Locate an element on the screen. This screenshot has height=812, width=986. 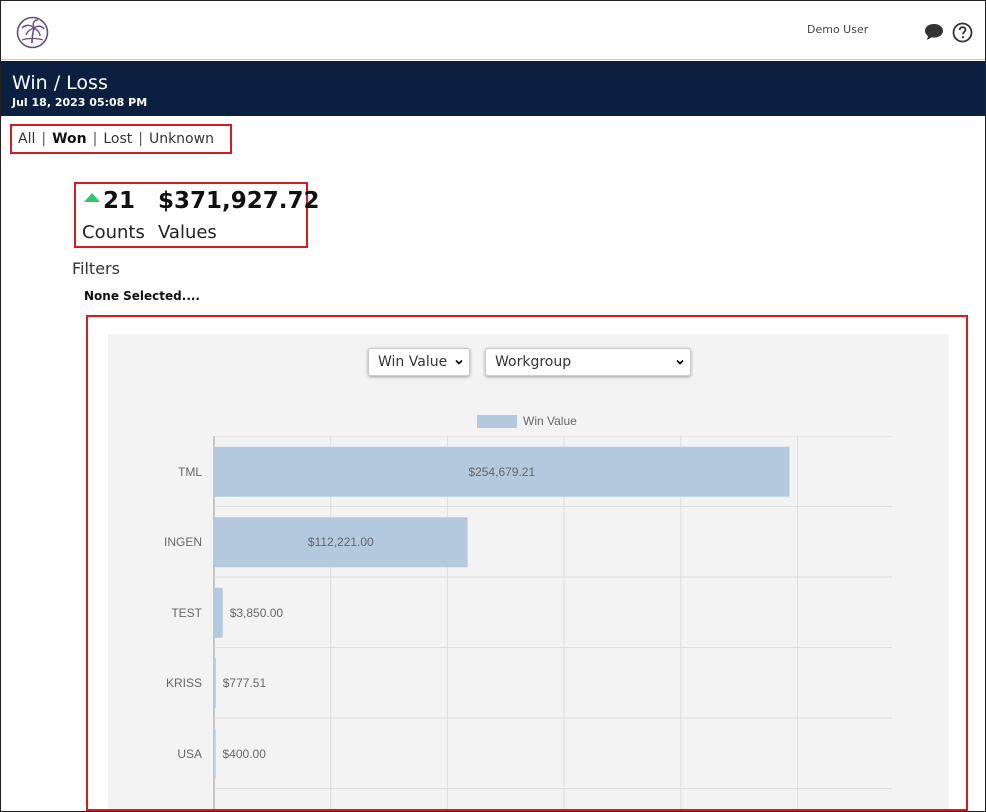
tab-all: All is located at coordinates (26, 139).